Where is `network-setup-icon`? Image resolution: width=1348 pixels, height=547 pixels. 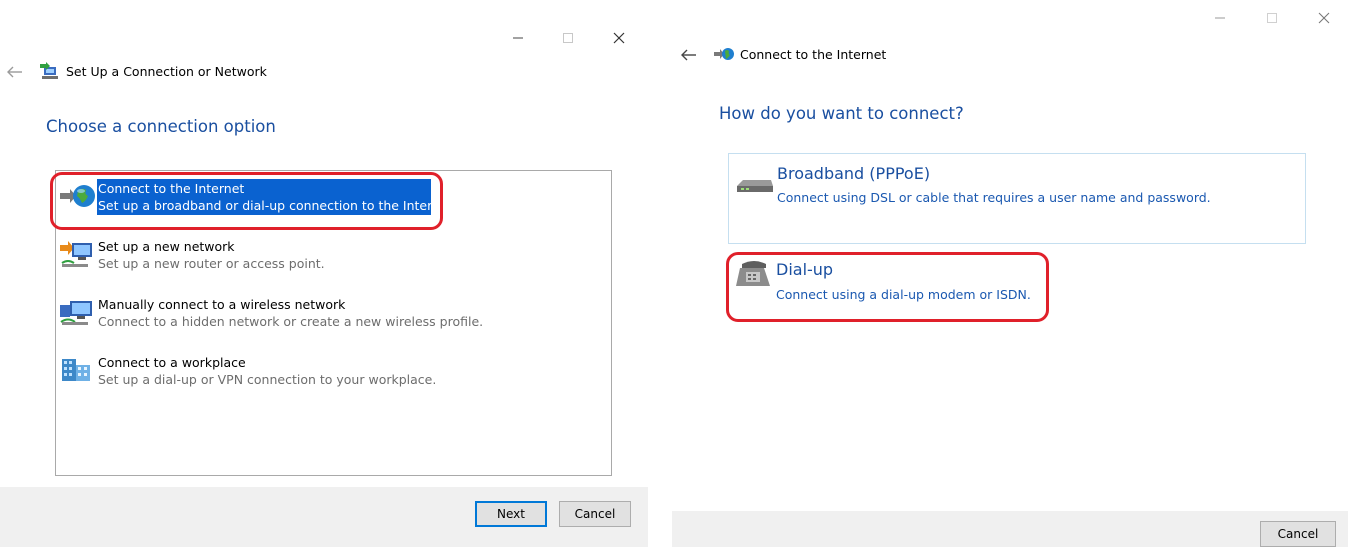 network-setup-icon is located at coordinates (76, 254).